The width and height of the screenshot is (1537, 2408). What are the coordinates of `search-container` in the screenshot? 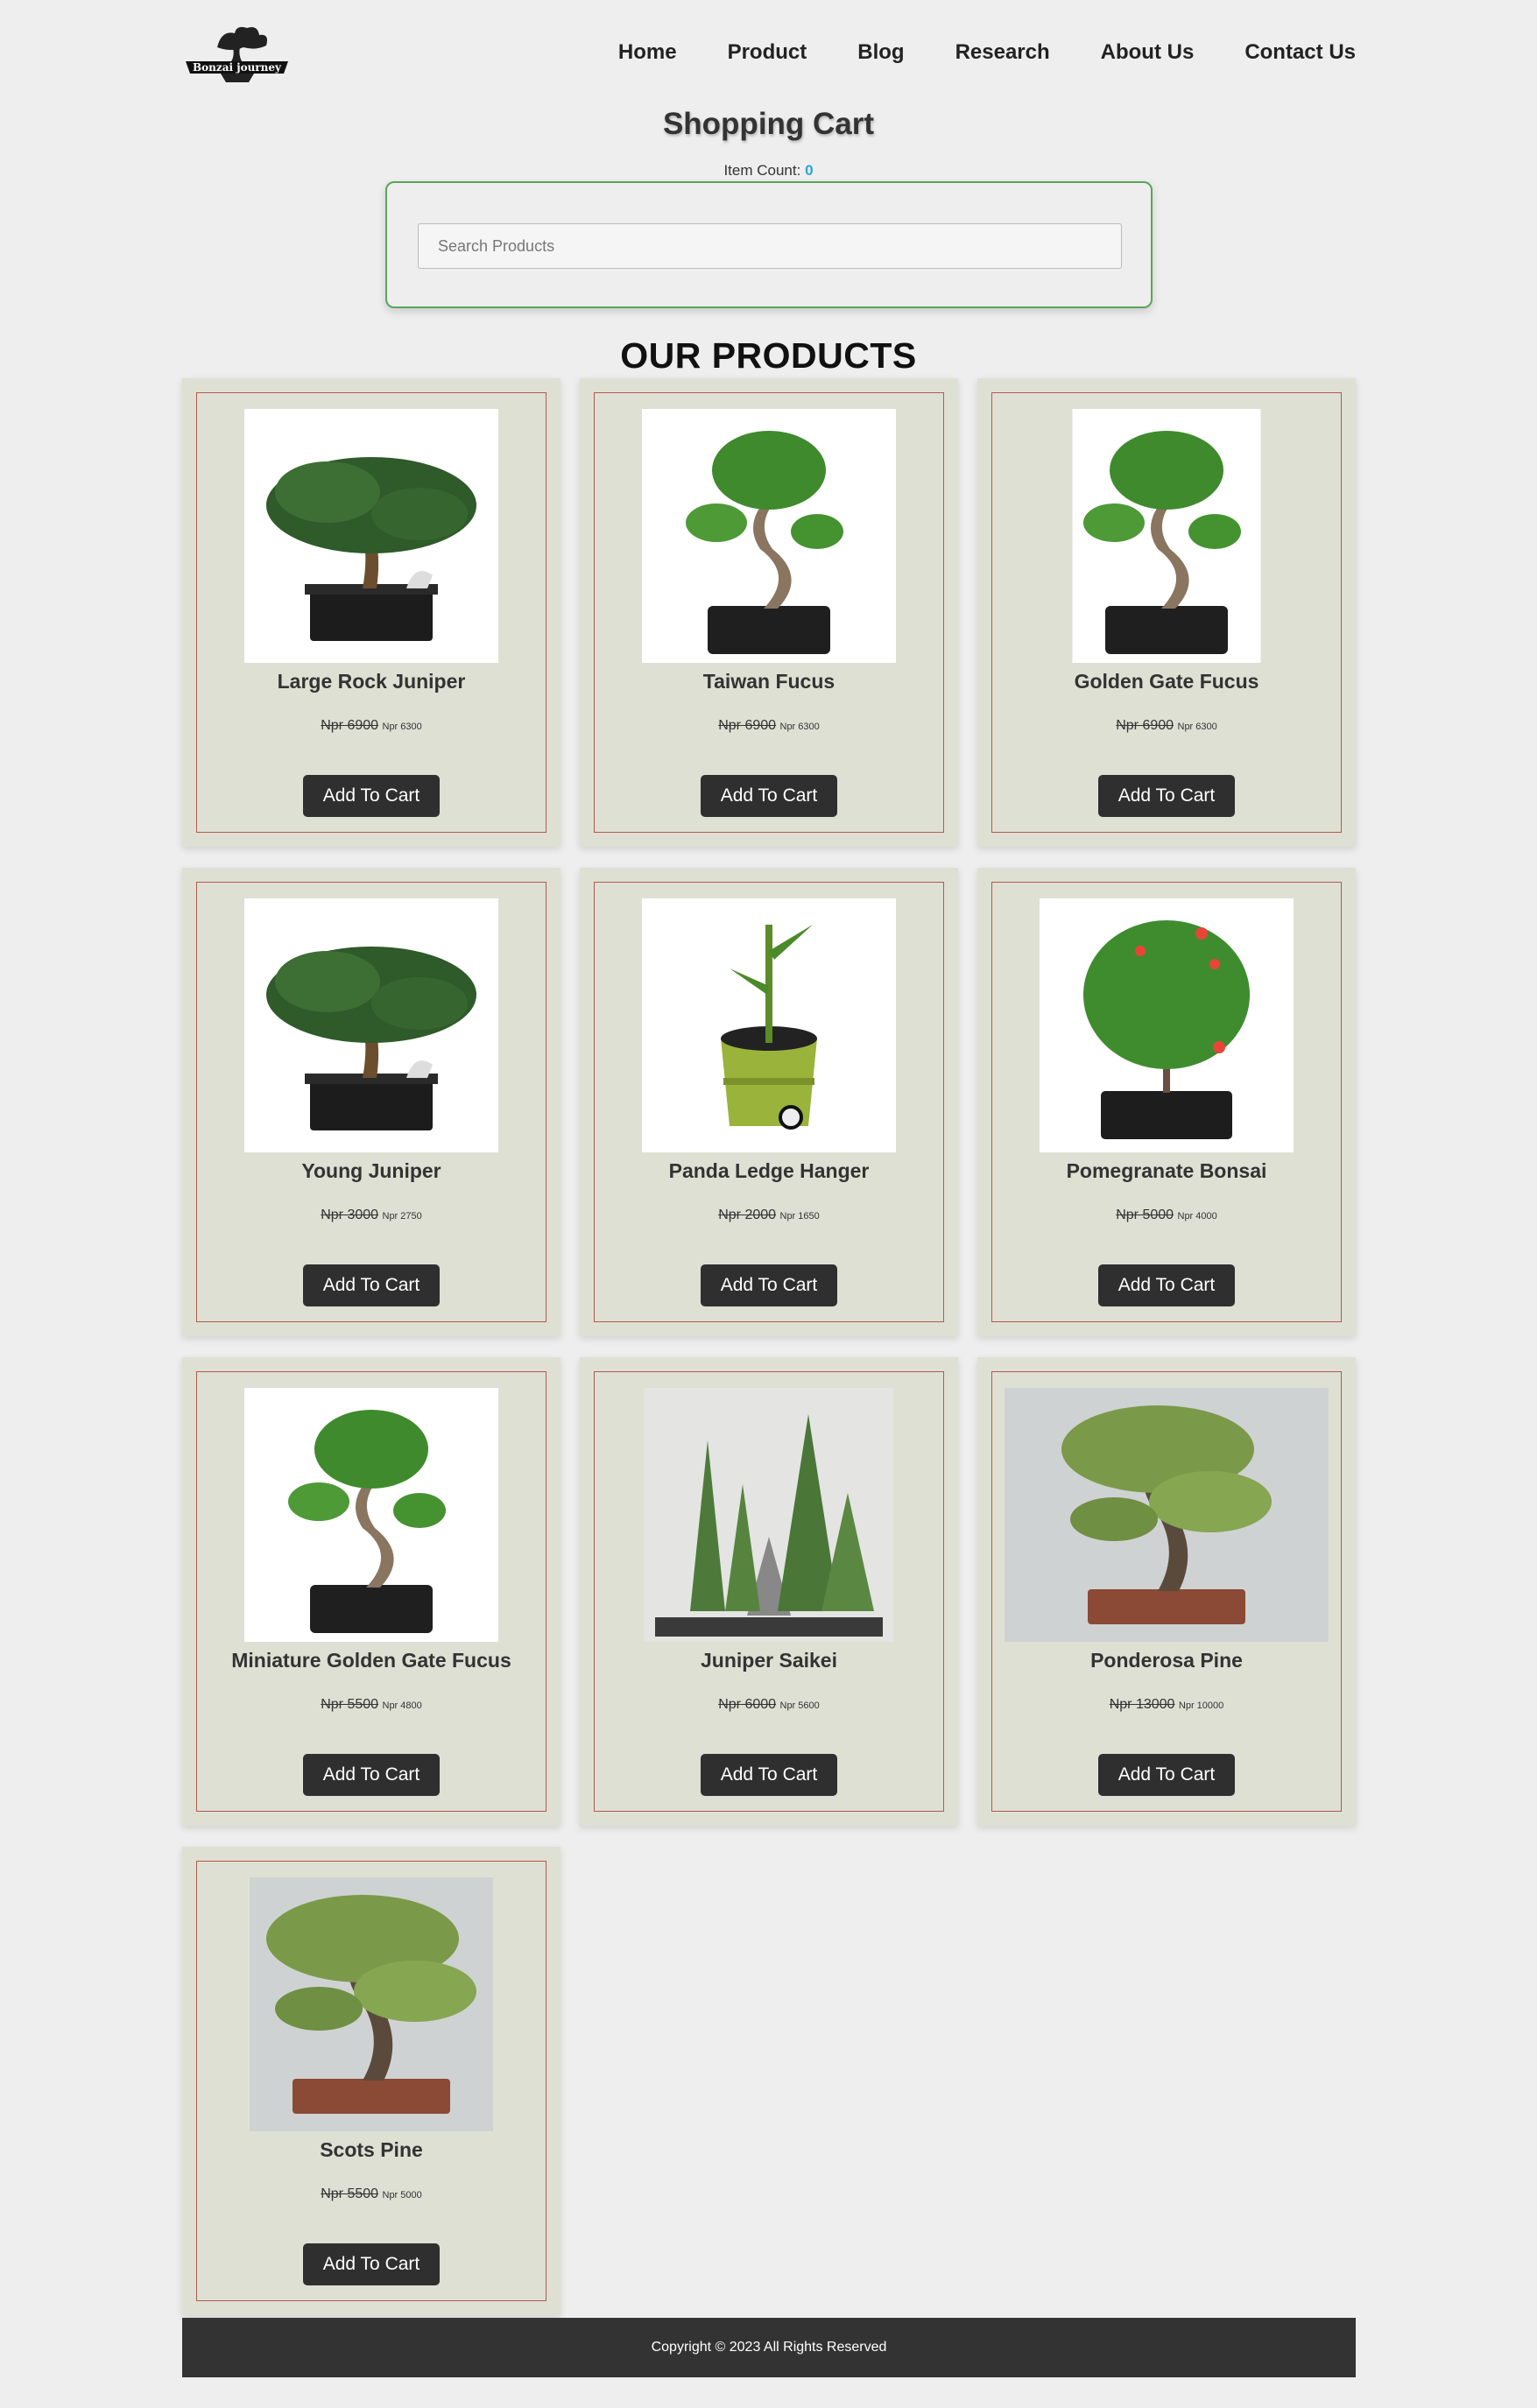 It's located at (769, 244).